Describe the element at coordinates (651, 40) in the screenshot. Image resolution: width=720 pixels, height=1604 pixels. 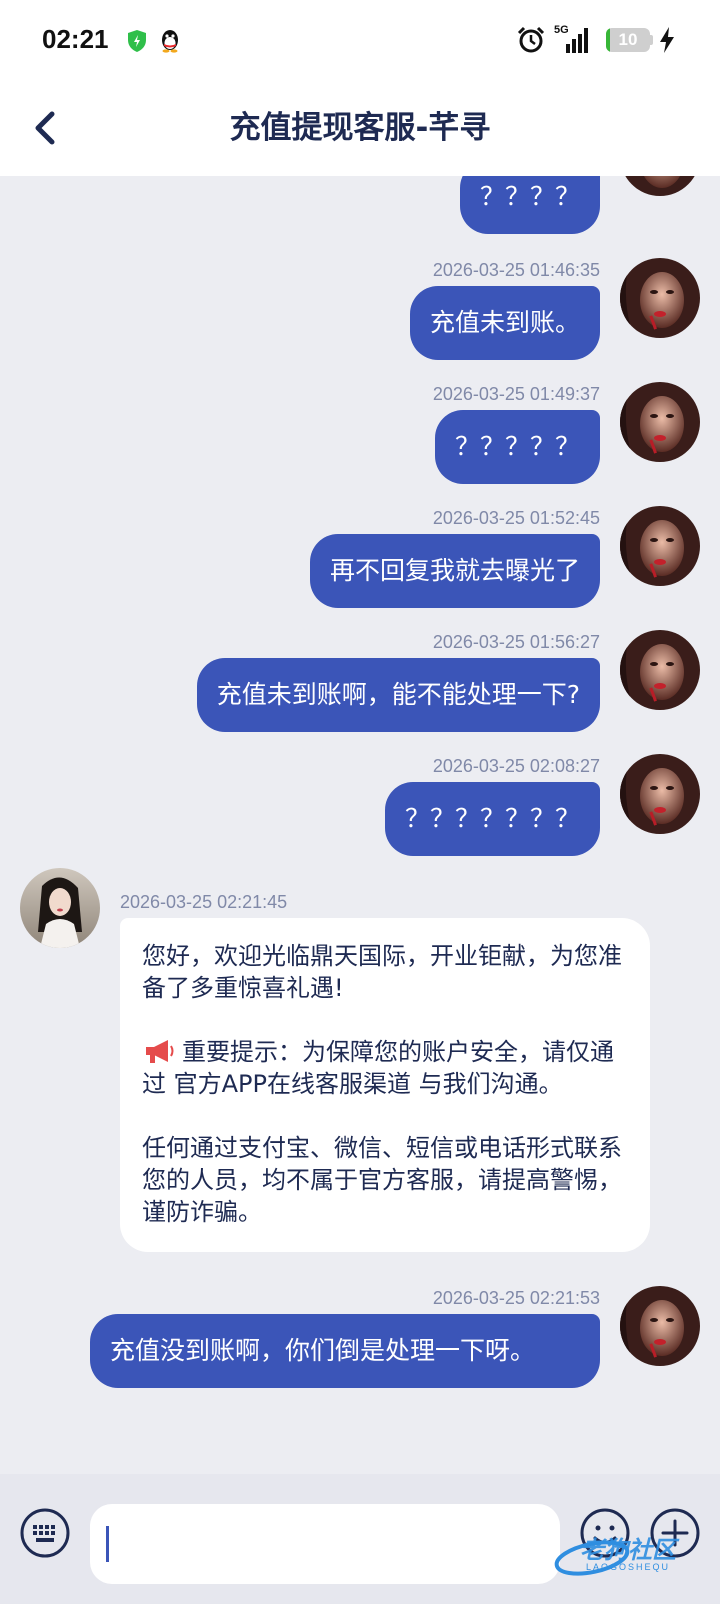
I see `battery-cap` at that location.